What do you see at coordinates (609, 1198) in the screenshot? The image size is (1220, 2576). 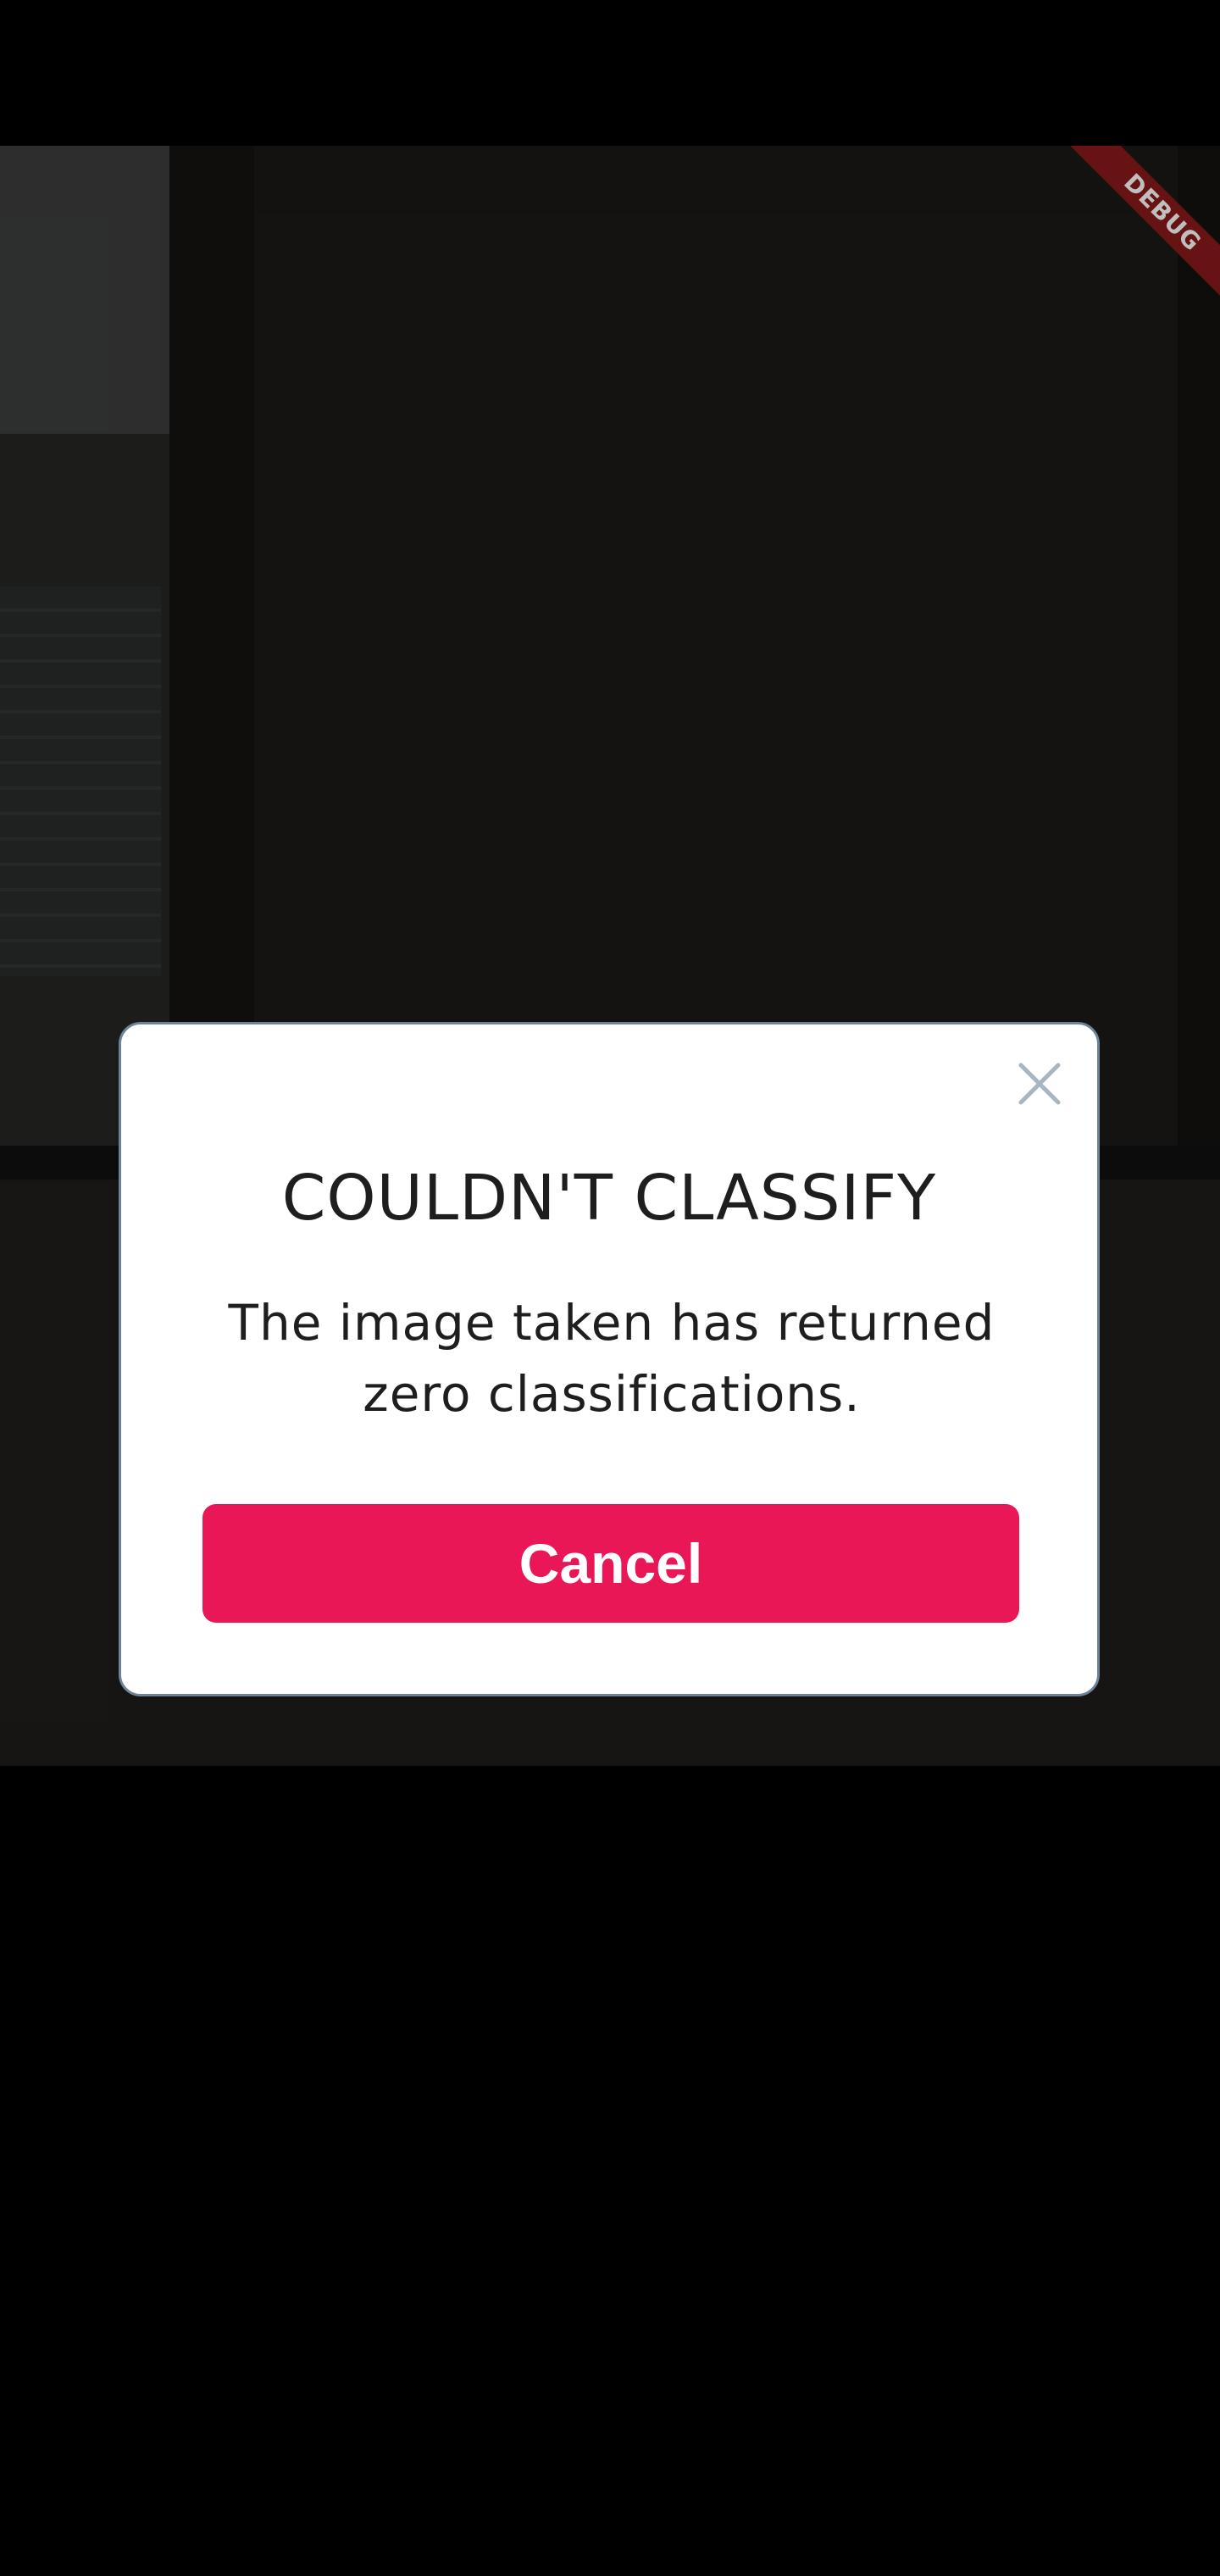 I see `dialog-title: COULDN'T CLASSIFY` at bounding box center [609, 1198].